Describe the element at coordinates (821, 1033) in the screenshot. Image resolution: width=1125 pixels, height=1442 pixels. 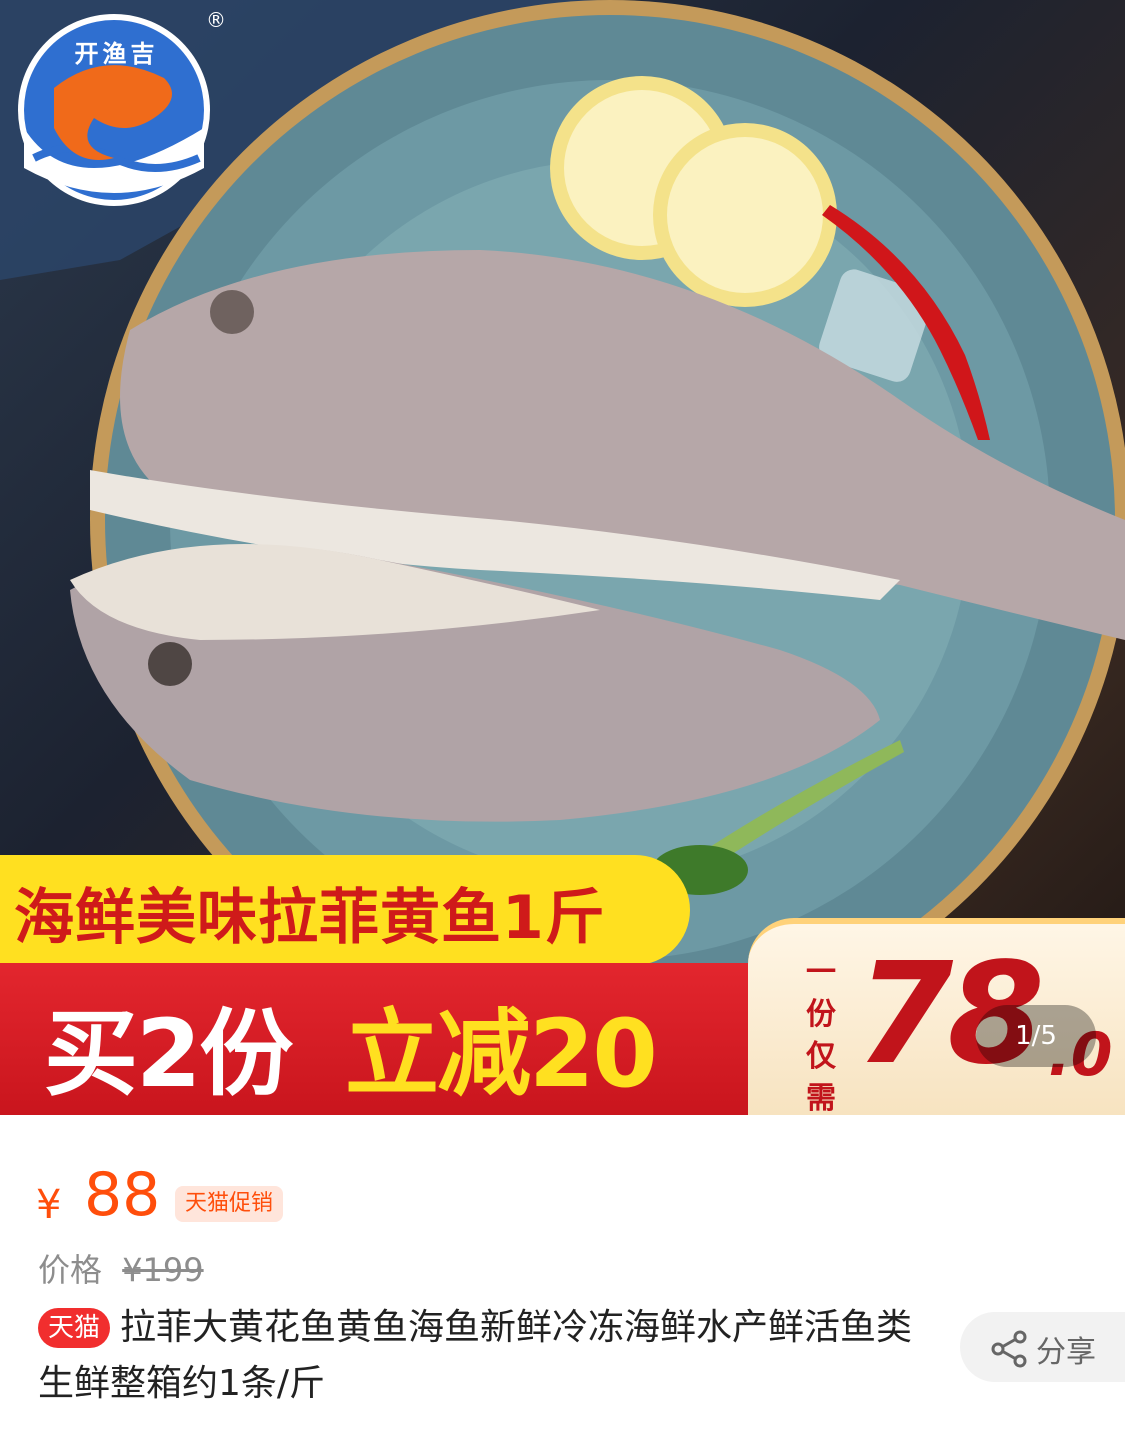
I see `price-label: 一 份 仅 需` at that location.